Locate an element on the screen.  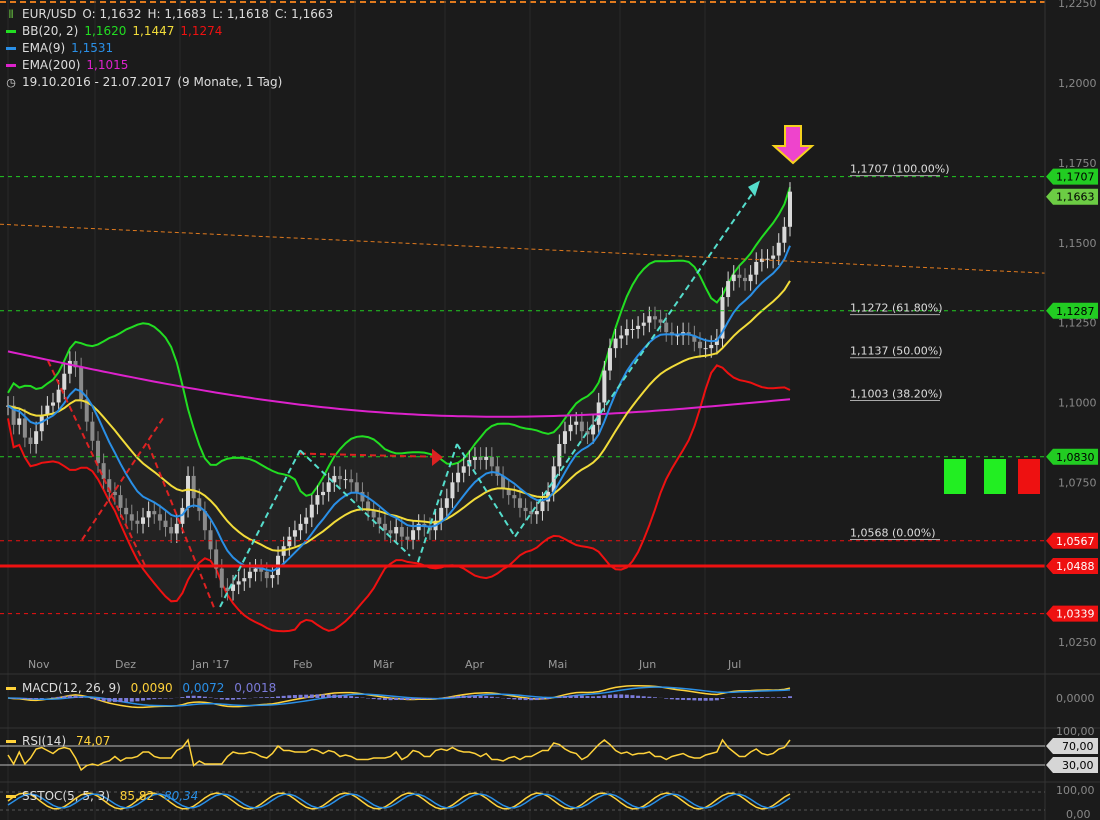
x-tick-label: Mär is located at coordinates (383, 664).